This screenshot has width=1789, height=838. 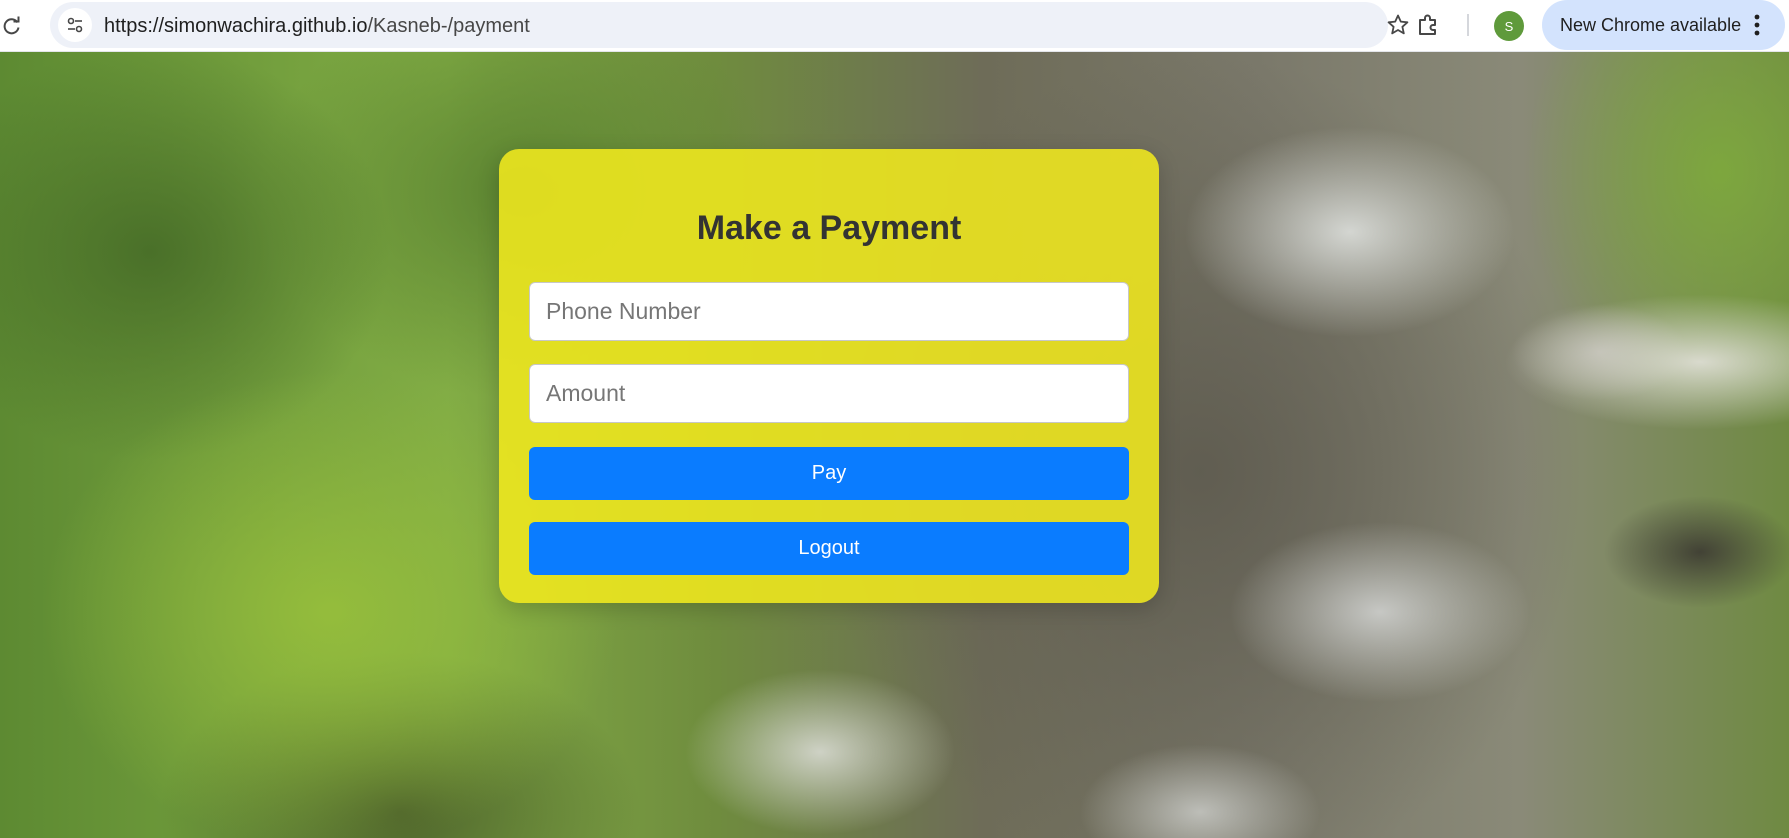 I want to click on kebab-menu-icon, so click(x=1757, y=25).